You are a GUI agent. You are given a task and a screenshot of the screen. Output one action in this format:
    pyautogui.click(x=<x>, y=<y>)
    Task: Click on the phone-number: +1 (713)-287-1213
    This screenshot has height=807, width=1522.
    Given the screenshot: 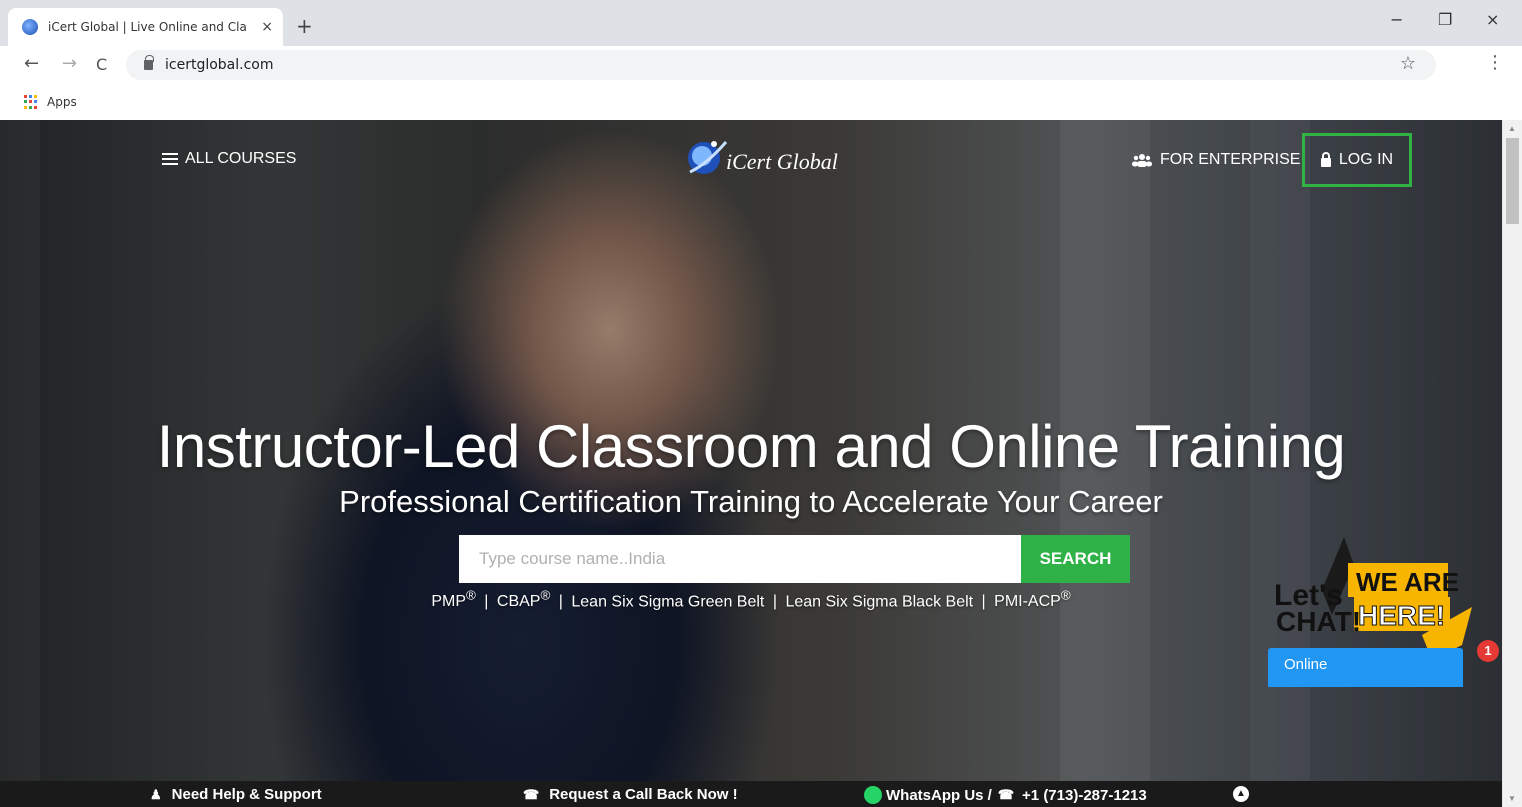 What is the action you would take?
    pyautogui.click(x=1084, y=795)
    